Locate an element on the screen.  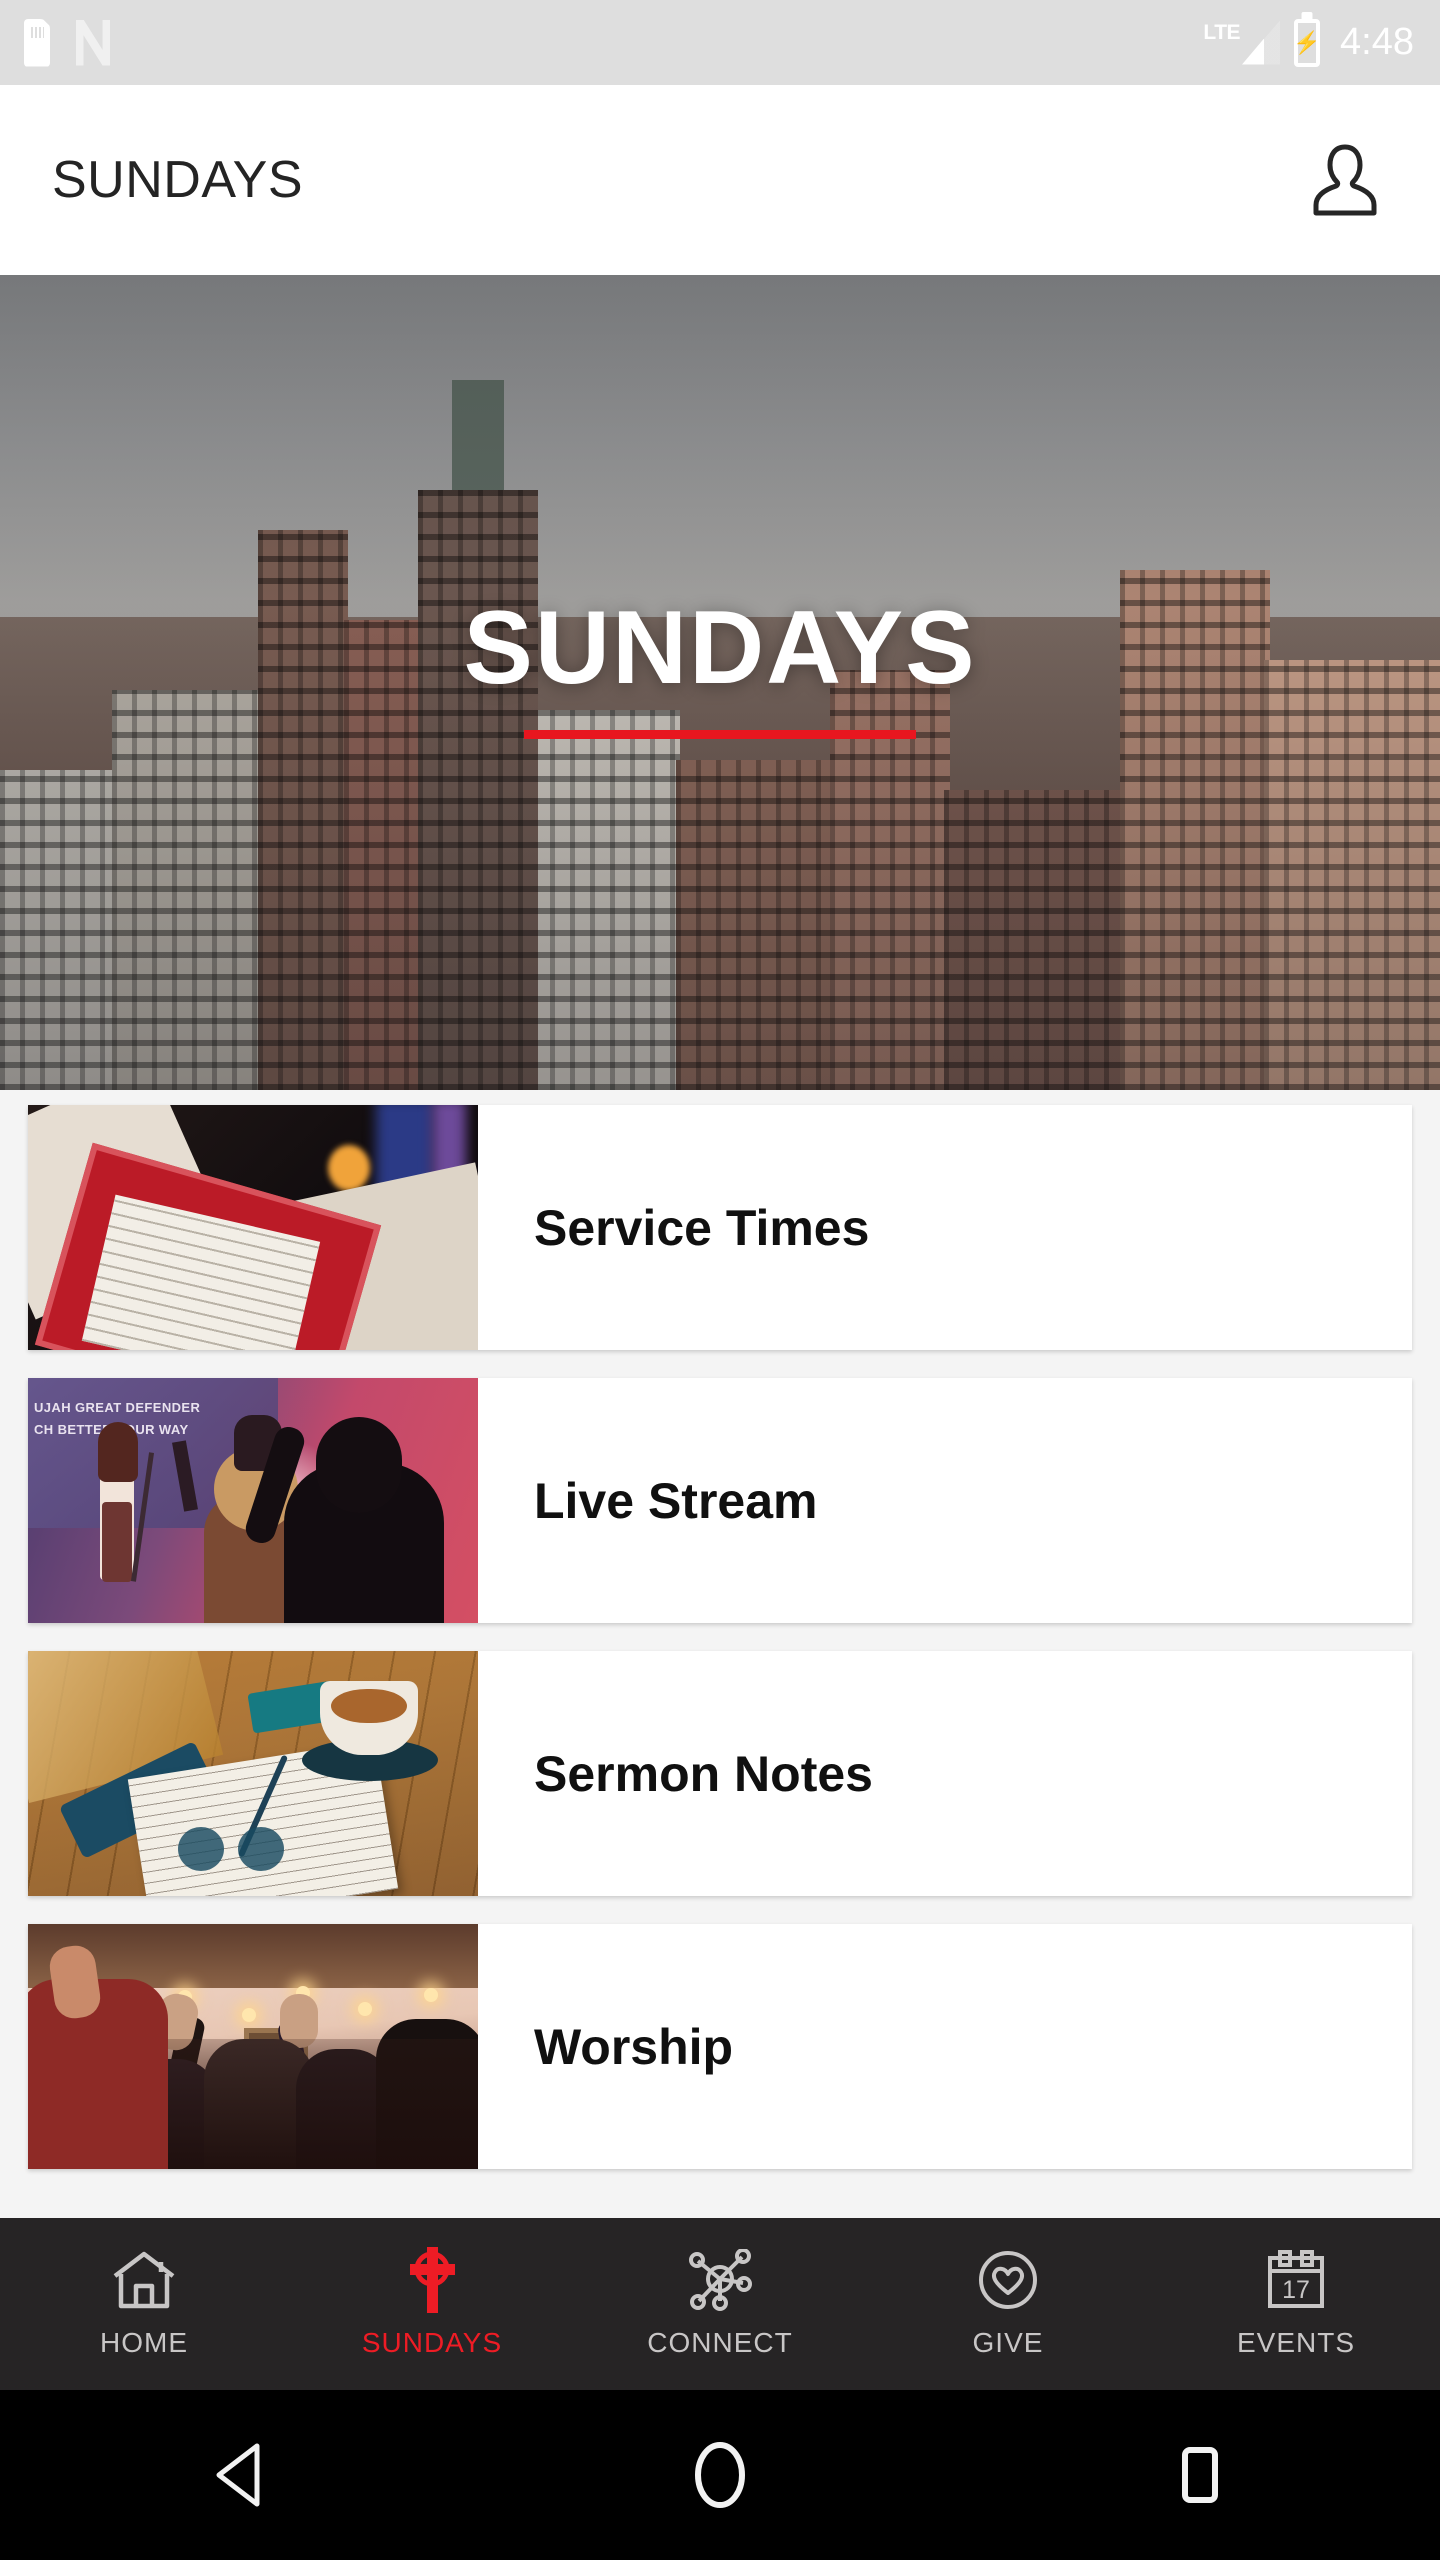
status-bar: LTE 4:48 is located at coordinates (720, 42).